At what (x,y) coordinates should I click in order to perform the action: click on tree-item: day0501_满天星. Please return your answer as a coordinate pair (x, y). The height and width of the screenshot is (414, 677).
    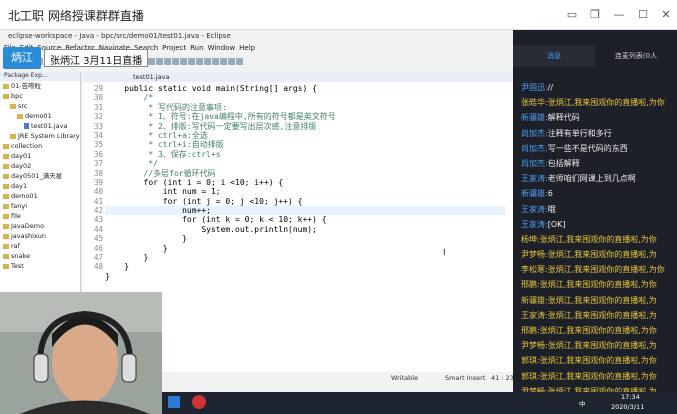
    Looking at the image, I should click on (40, 176).